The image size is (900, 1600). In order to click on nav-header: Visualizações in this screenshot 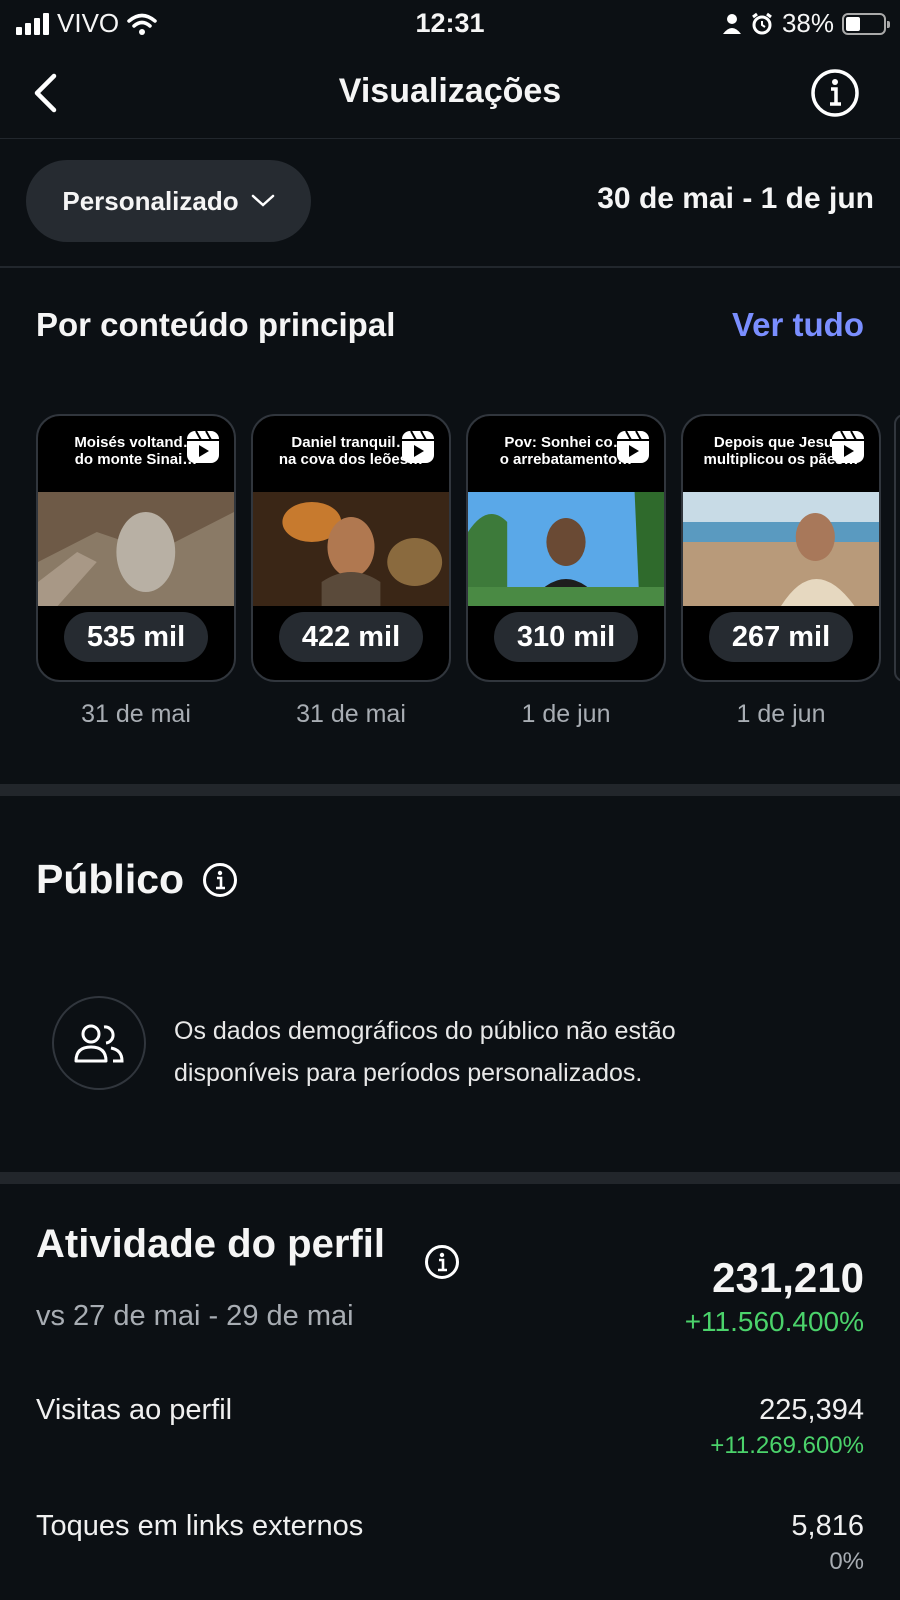, I will do `click(450, 95)`.